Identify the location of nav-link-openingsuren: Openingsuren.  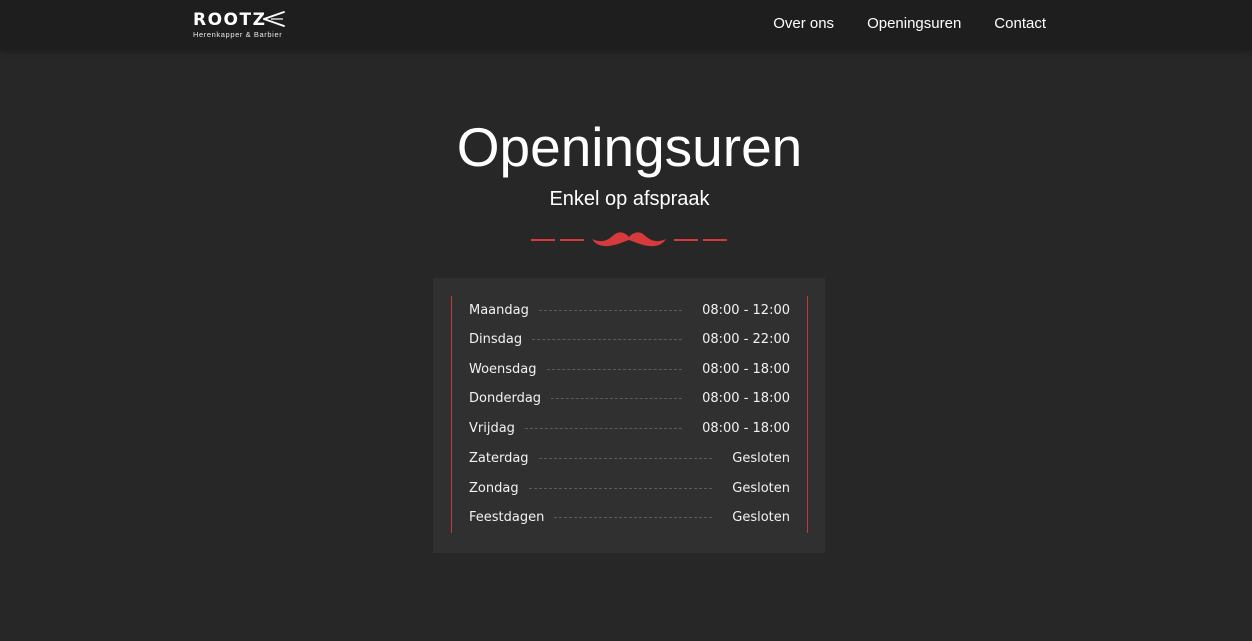
(914, 23).